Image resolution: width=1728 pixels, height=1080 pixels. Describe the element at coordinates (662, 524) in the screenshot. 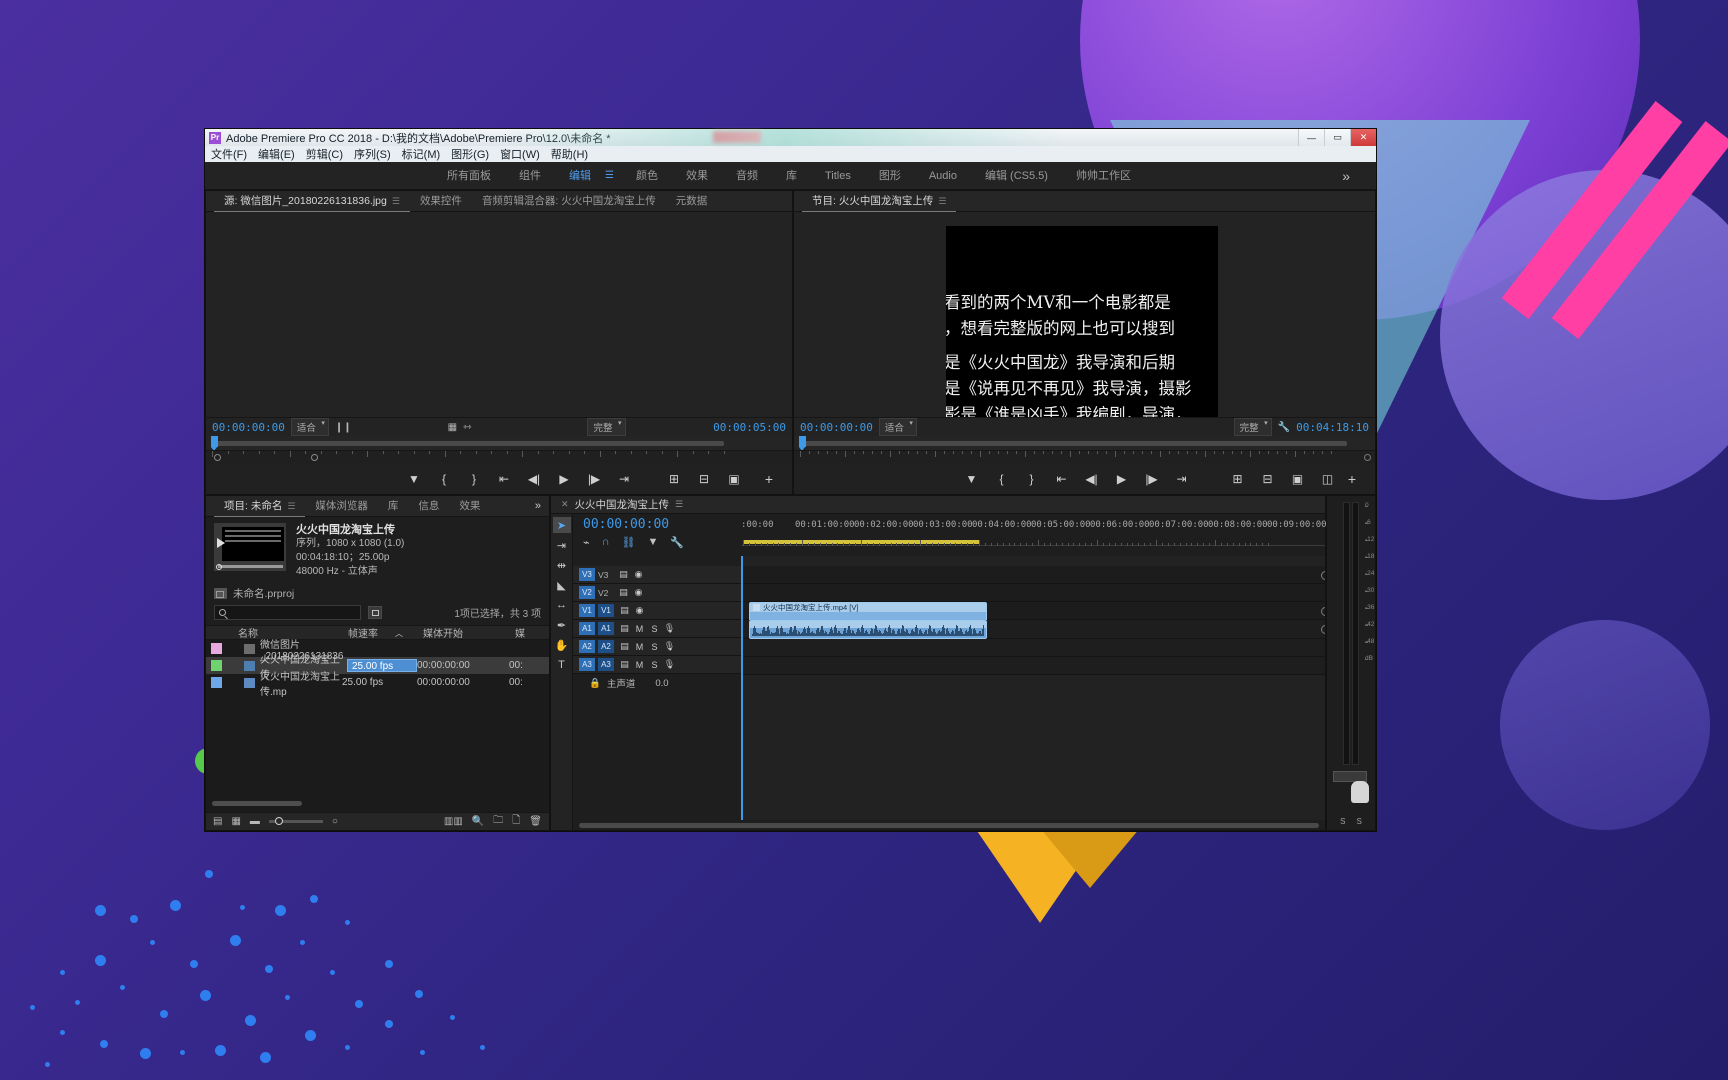

I see `timeline-current-timecode: 00:00:00:00` at that location.